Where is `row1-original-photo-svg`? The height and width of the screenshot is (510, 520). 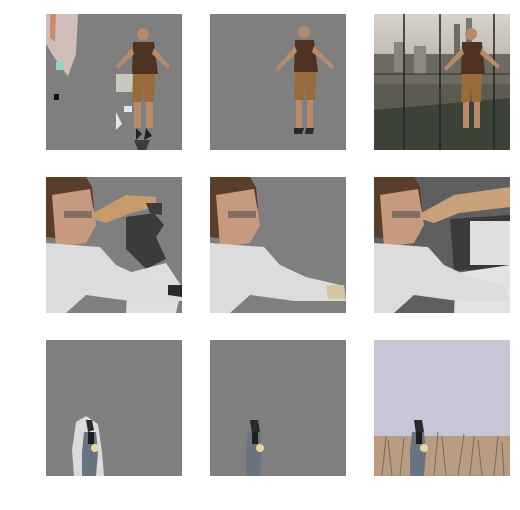 row1-original-photo-svg is located at coordinates (442, 82).